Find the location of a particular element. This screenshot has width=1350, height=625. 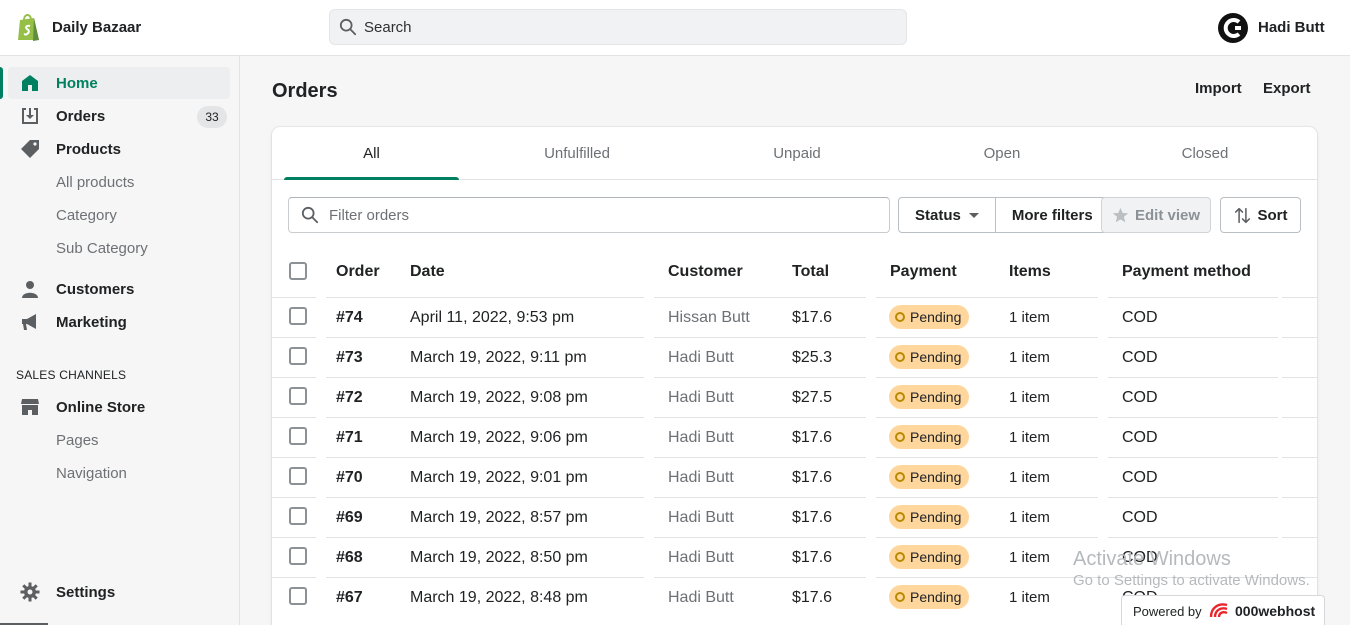

filter-orders-field is located at coordinates (589, 215).